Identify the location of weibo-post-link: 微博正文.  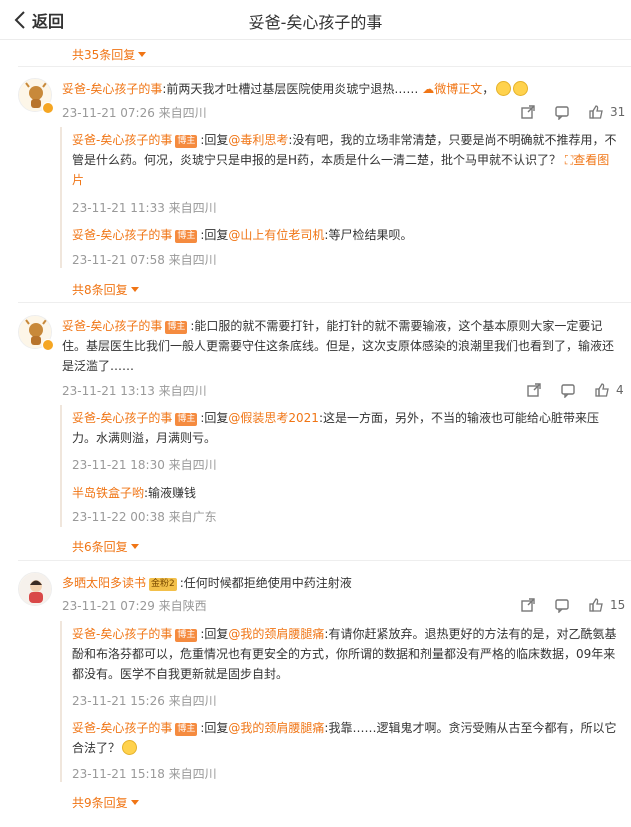
(458, 89).